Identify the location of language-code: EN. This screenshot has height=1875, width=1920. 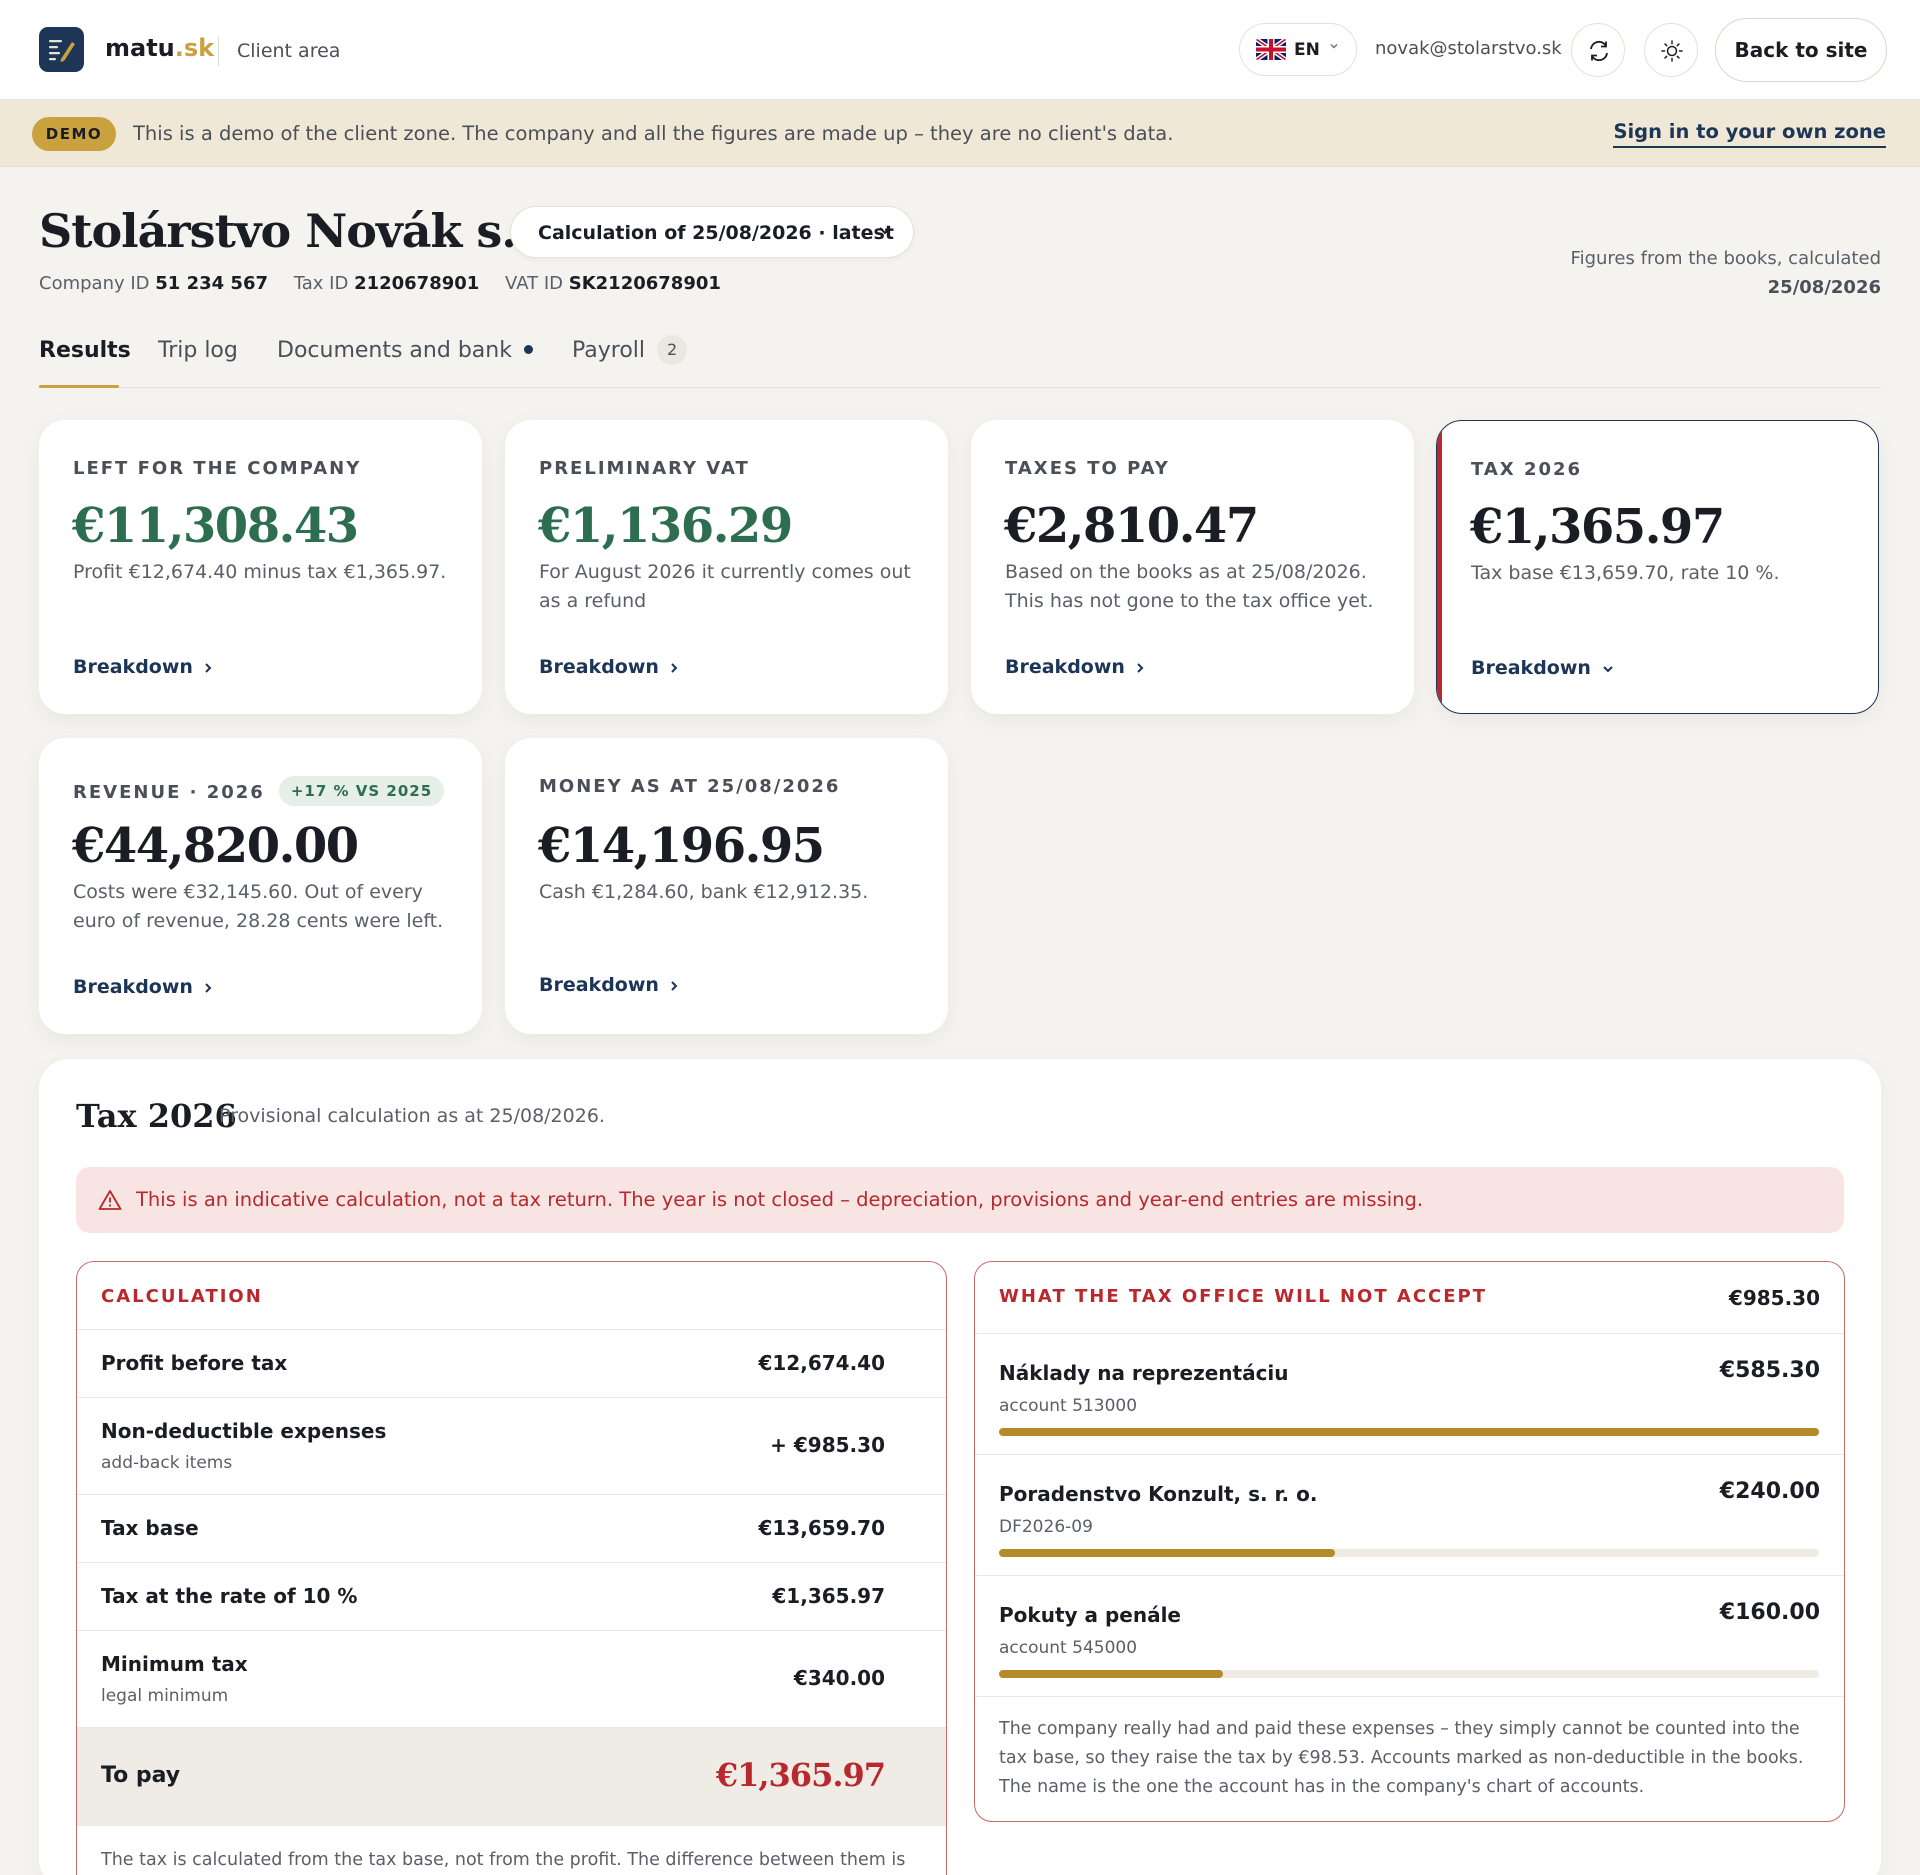
(1307, 50).